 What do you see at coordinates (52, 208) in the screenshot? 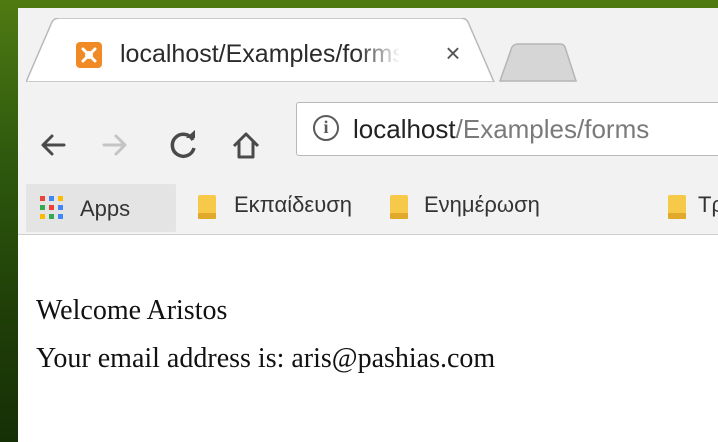
I see `apps-grid-icon` at bounding box center [52, 208].